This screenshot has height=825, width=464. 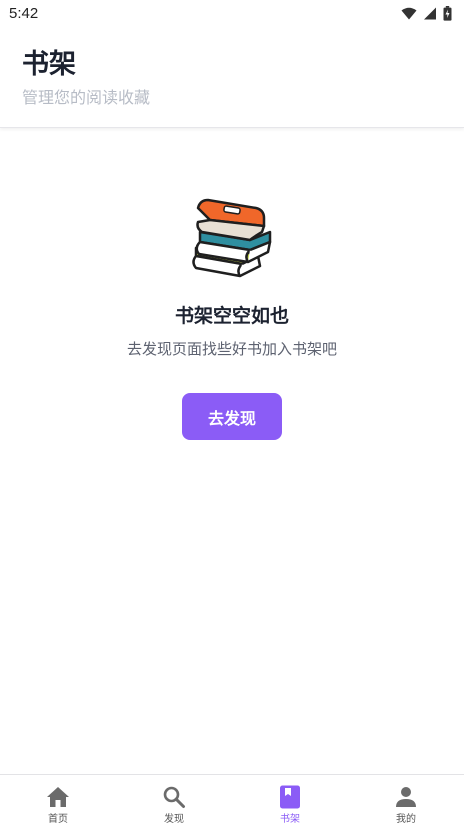 I want to click on wifi-icon, so click(x=409, y=13).